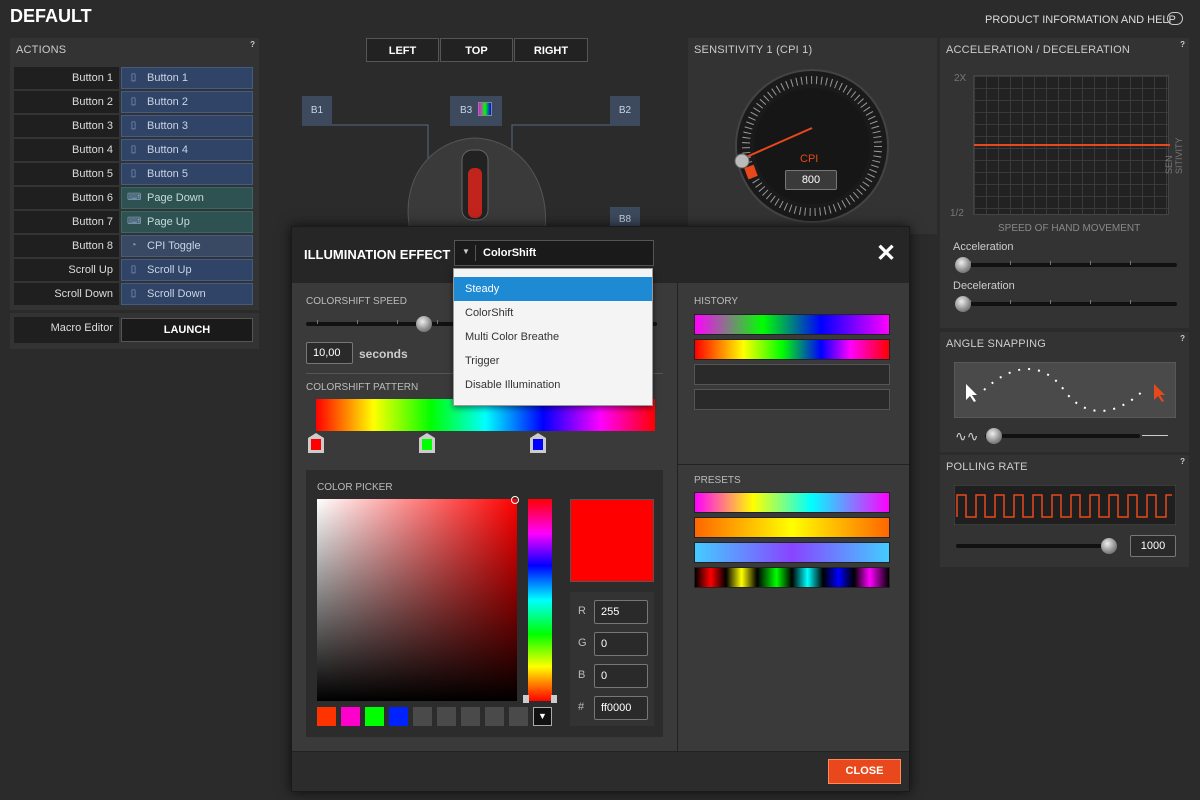 Image resolution: width=1200 pixels, height=800 pixels. Describe the element at coordinates (169, 270) in the screenshot. I see `action-value: Scroll Up` at that location.